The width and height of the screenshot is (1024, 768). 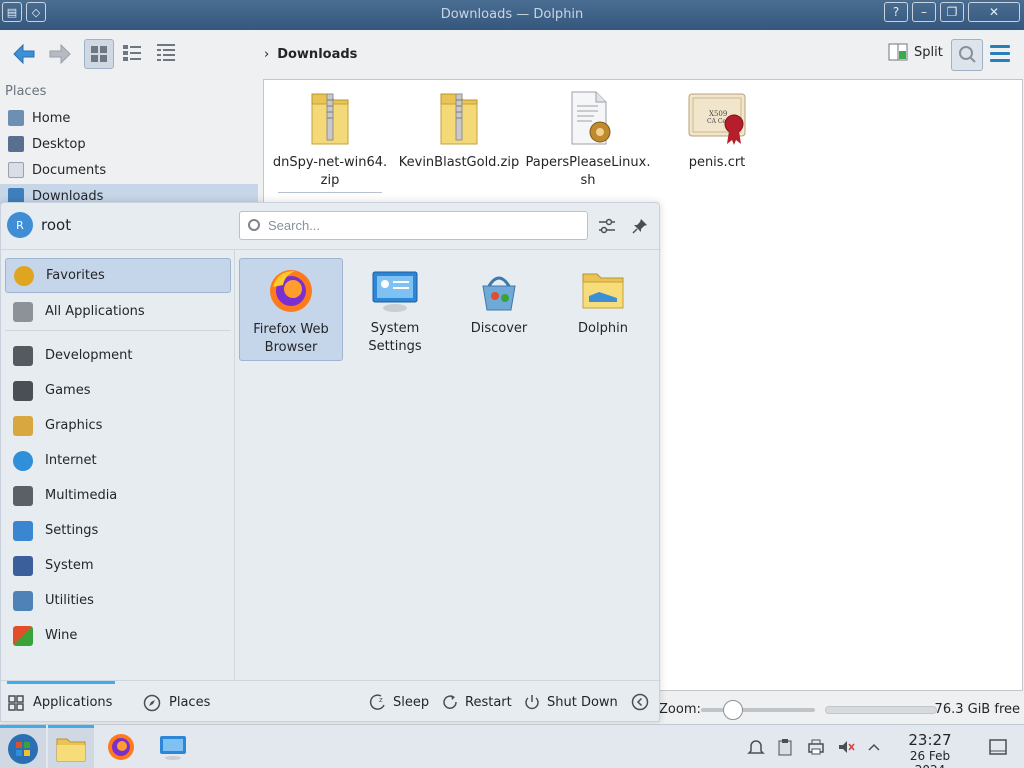 I want to click on category-label: Development, so click(x=89, y=355).